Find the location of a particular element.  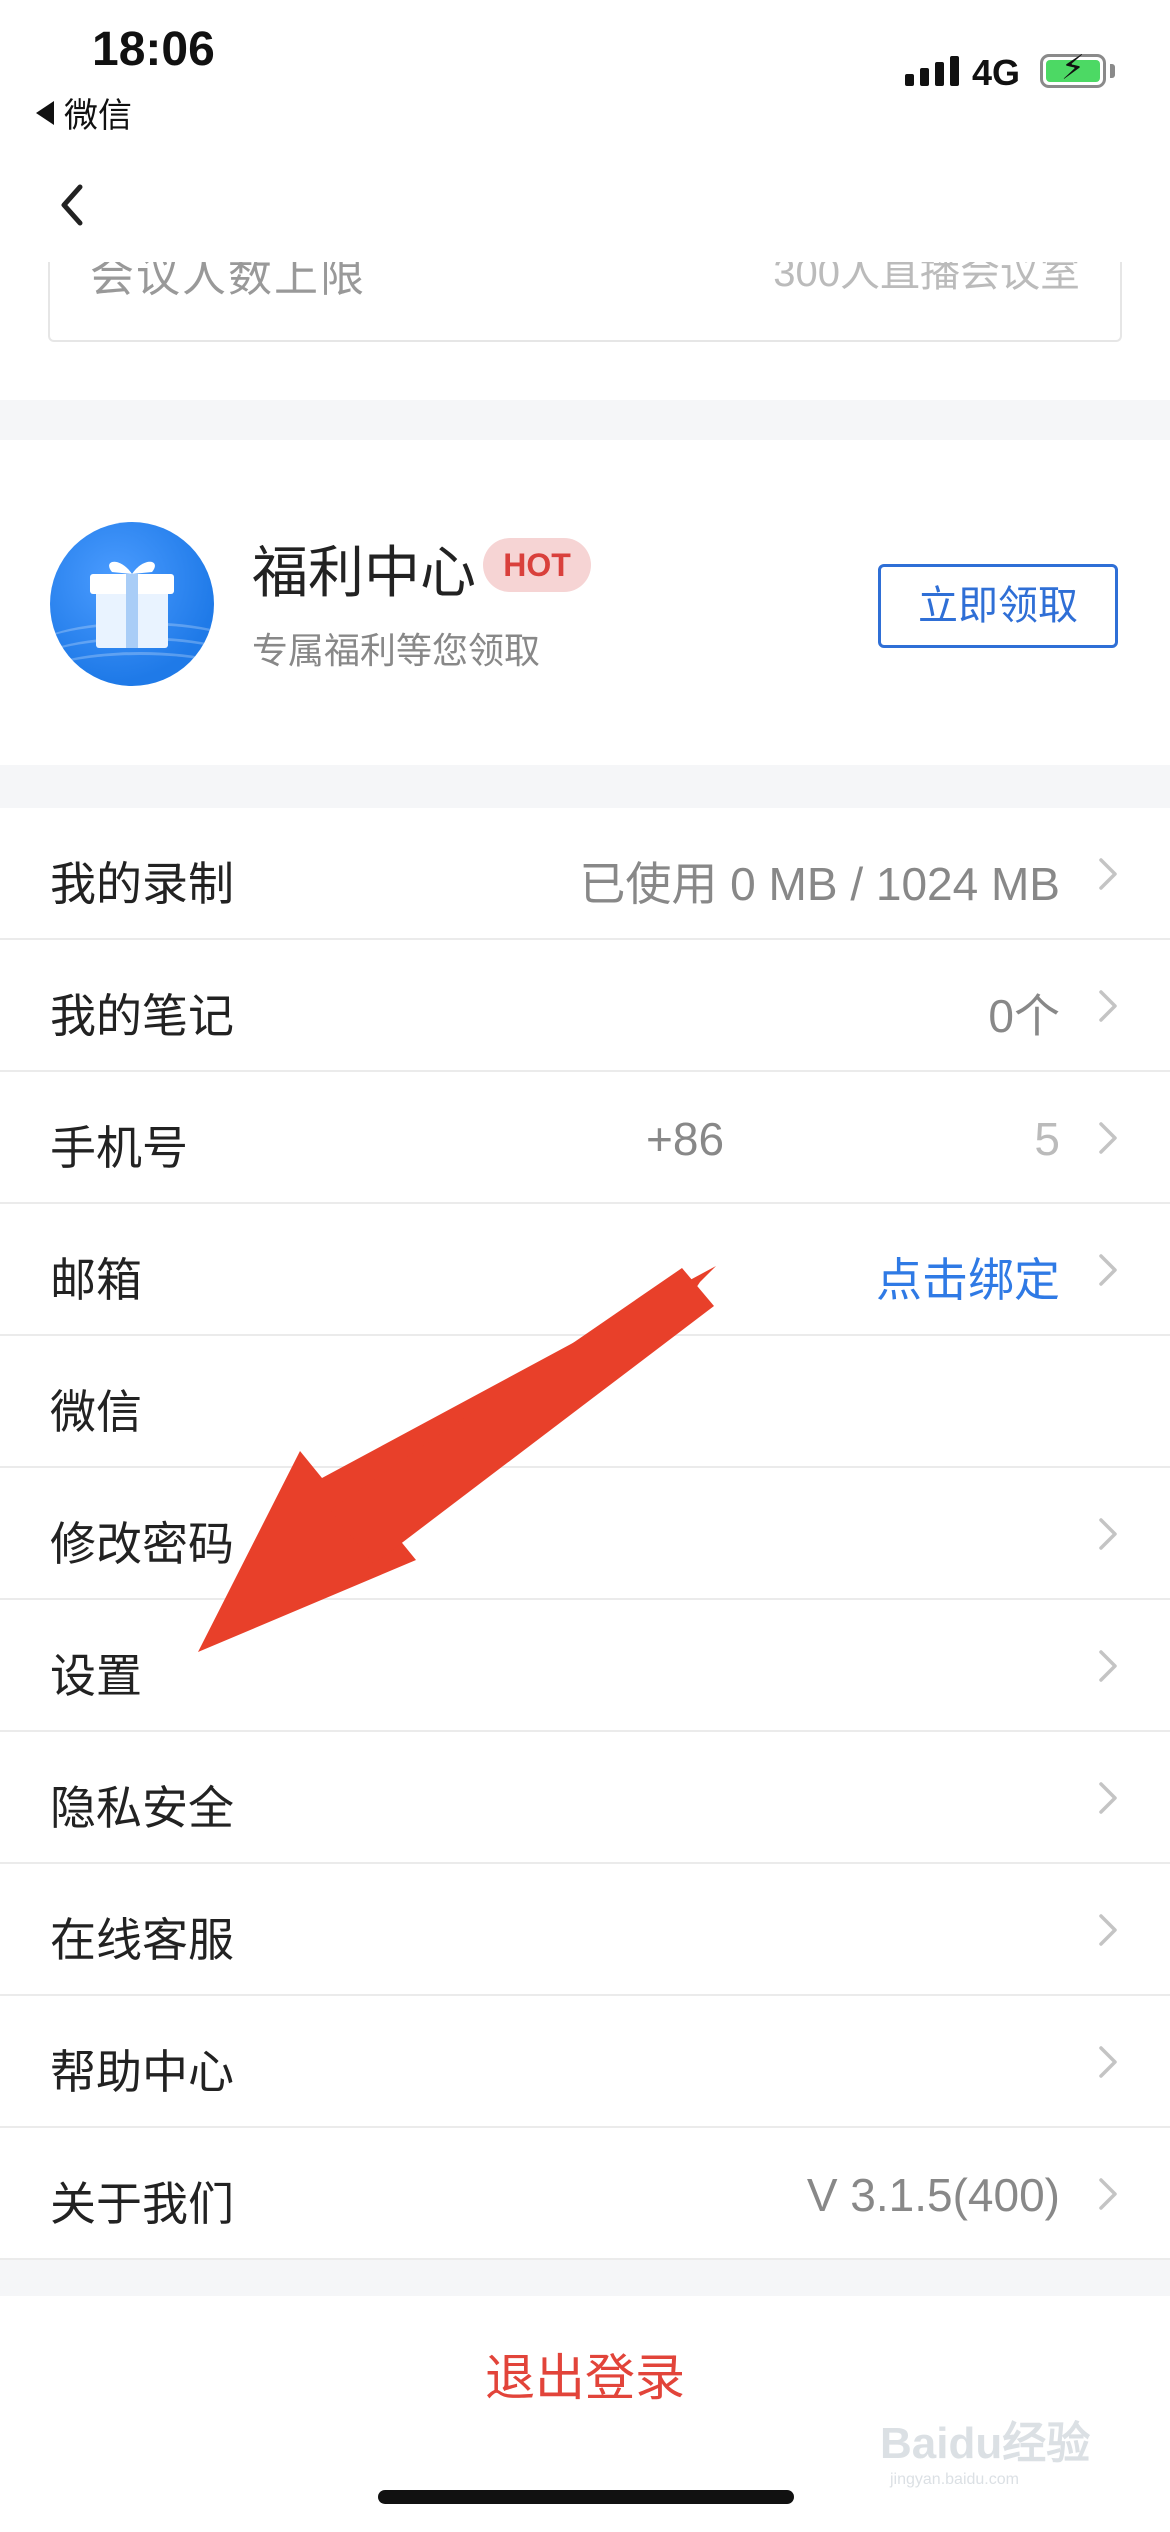

back-to-app-link: 微信 is located at coordinates (84, 112).